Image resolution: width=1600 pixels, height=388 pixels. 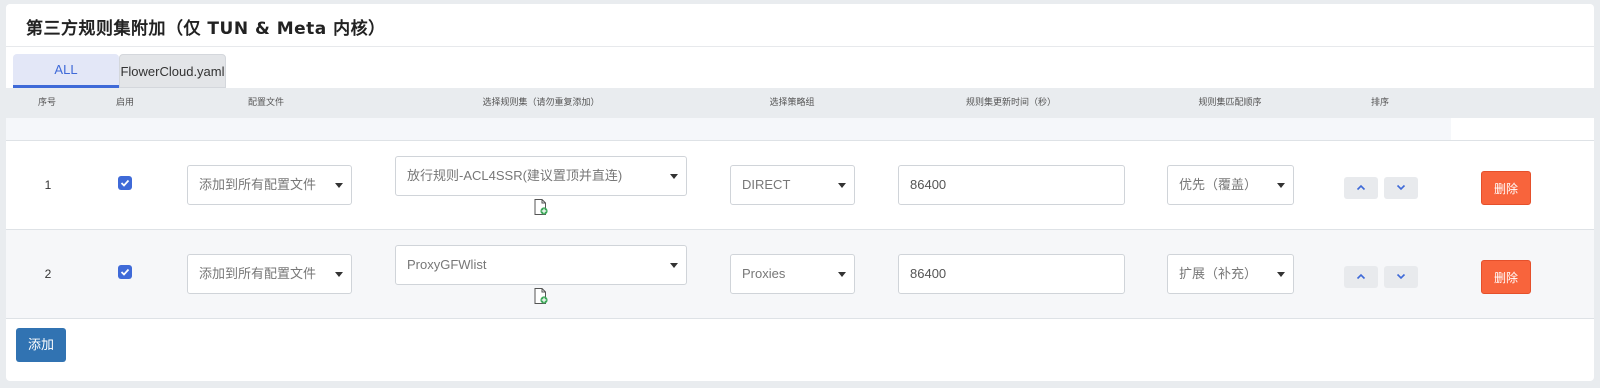 I want to click on header-update-interval: 规则集更新时间（秒）, so click(x=1010, y=103).